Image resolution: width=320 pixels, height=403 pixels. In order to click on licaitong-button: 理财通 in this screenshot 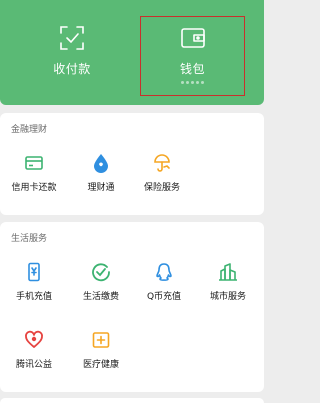, I will do `click(101, 176)`.